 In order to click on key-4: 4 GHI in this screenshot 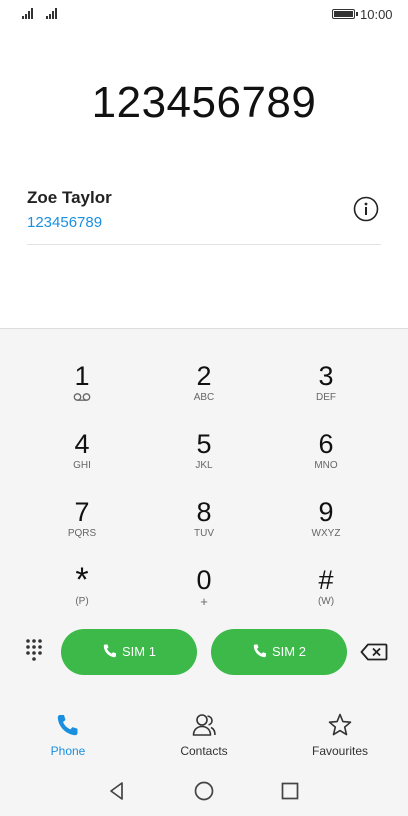, I will do `click(82, 435)`.